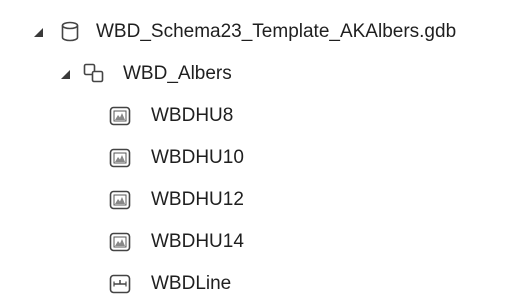 The width and height of the screenshot is (514, 305). I want to click on tree-node-label: WBDHU12, so click(197, 199).